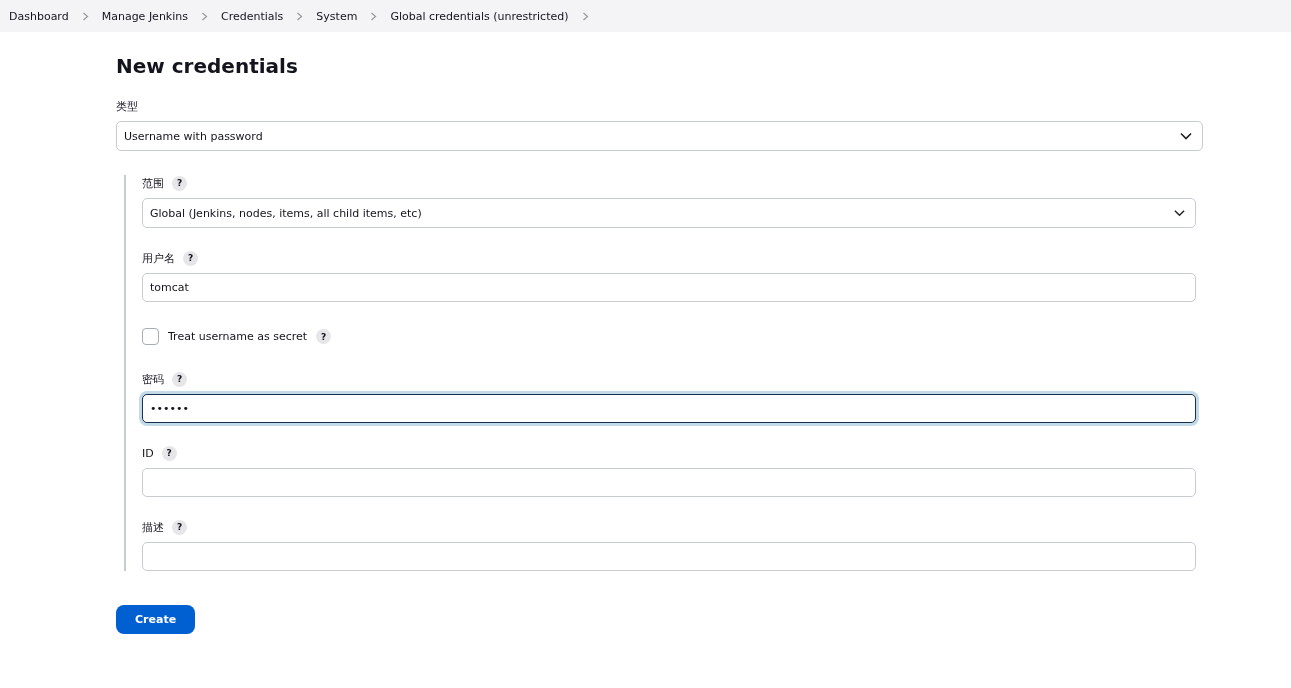 The width and height of the screenshot is (1291, 688). I want to click on field-label: 用户名, so click(158, 258).